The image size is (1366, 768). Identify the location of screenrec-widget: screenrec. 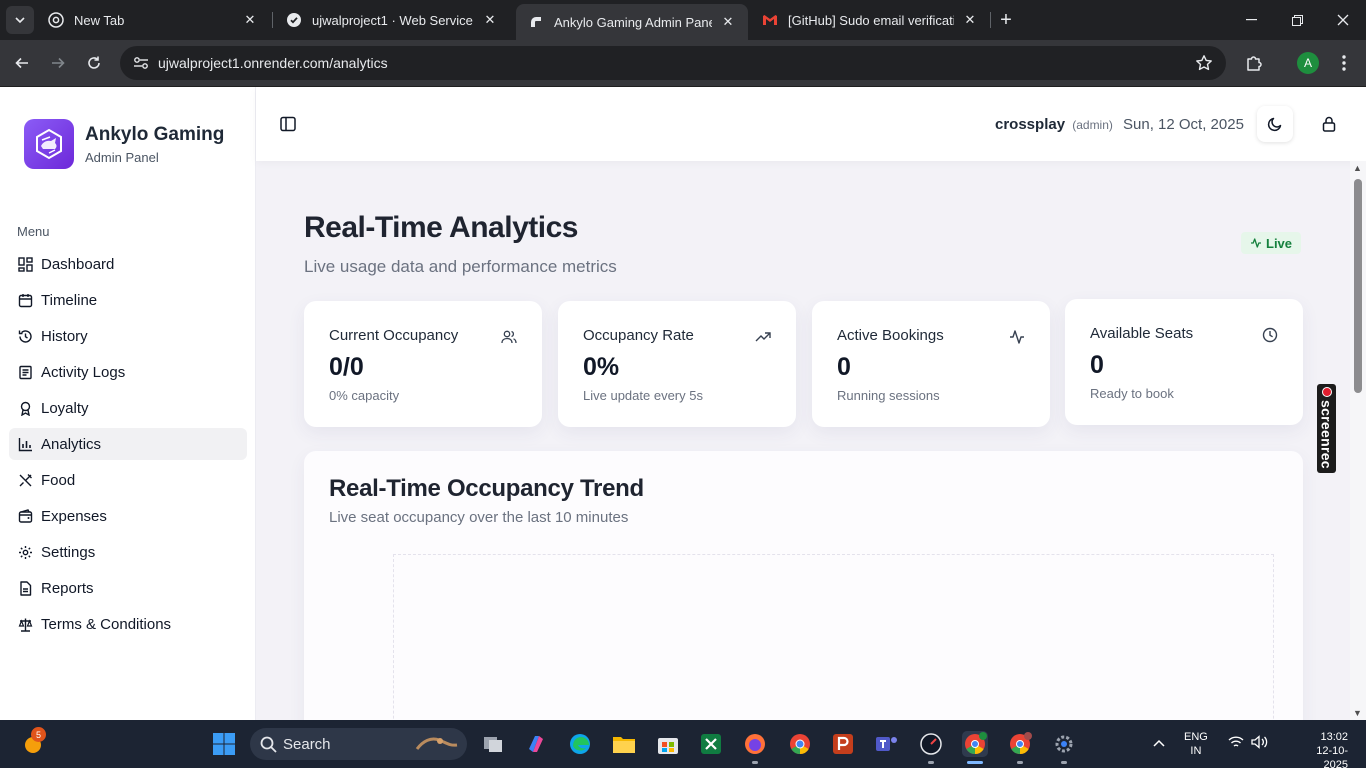
(1326, 428).